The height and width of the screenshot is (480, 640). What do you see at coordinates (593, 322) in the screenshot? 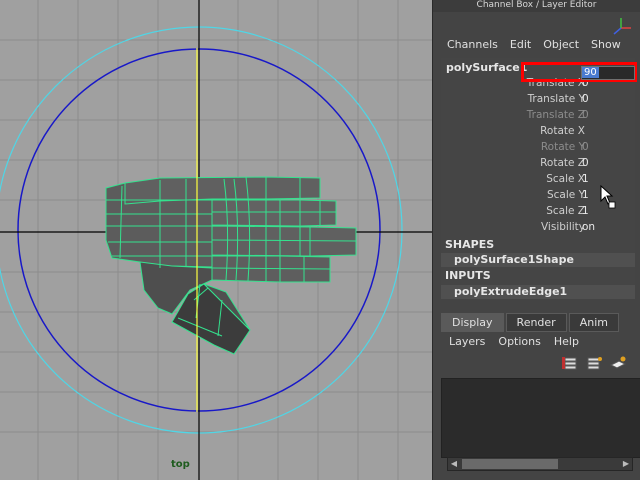
I see `tab-anim: Anim` at bounding box center [593, 322].